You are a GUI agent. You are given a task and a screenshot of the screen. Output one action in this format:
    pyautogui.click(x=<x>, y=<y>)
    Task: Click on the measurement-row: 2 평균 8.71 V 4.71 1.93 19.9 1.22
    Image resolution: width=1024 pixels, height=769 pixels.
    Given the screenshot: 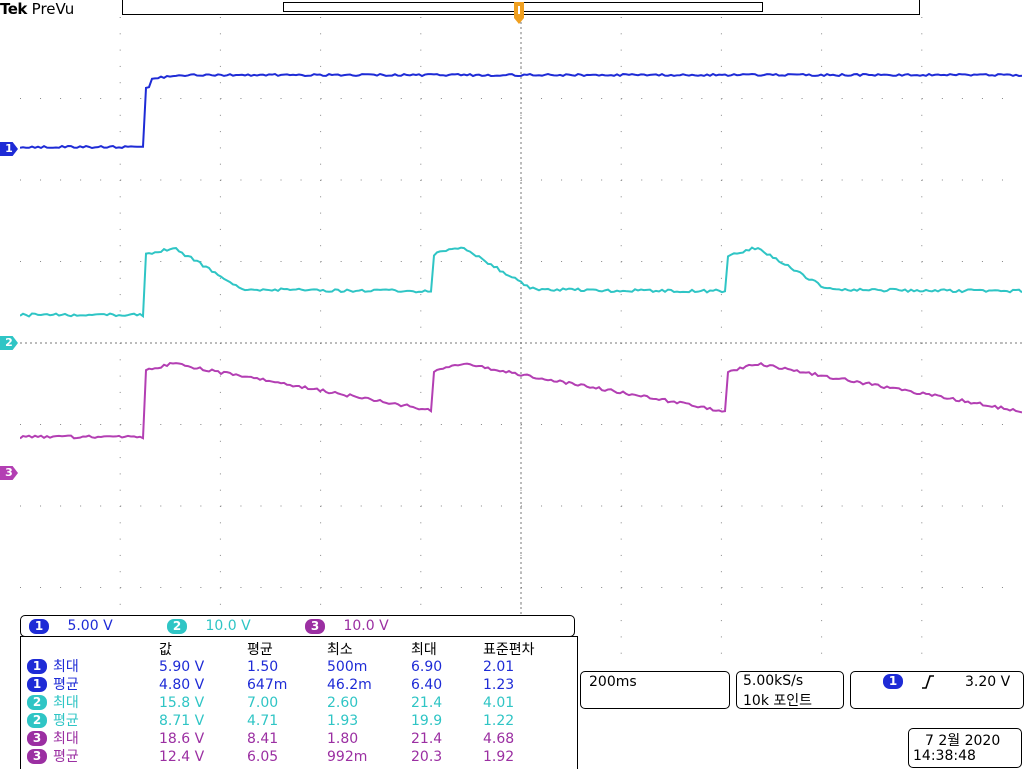 What is the action you would take?
    pyautogui.click(x=299, y=721)
    